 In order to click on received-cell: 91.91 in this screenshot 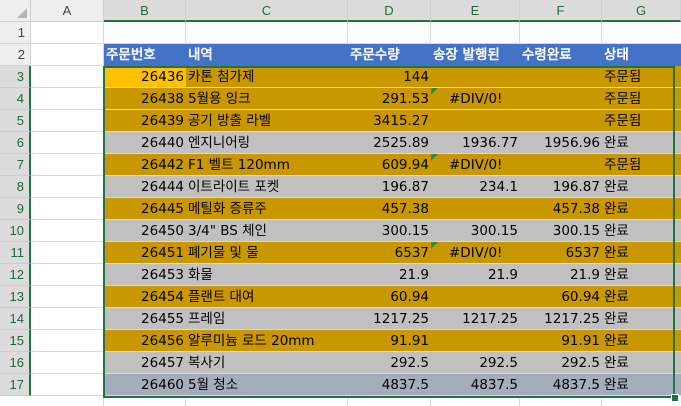, I will do `click(561, 341)`.